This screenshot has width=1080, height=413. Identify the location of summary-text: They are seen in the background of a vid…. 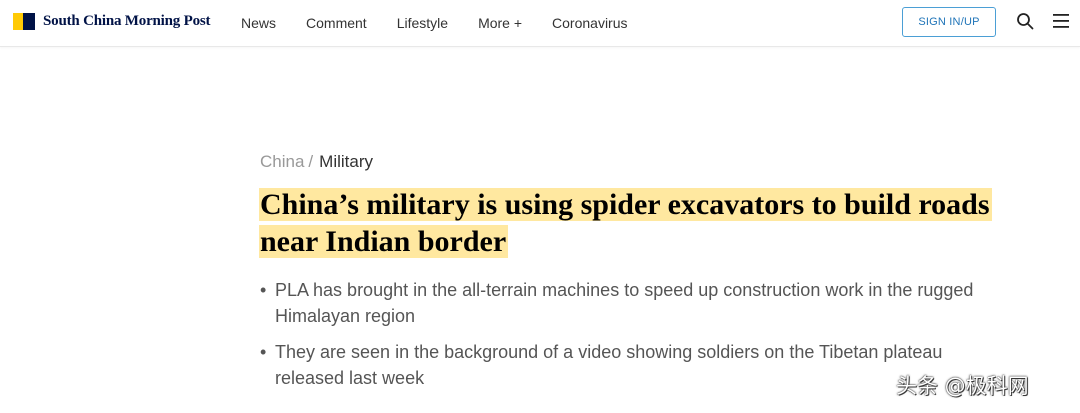
(609, 365).